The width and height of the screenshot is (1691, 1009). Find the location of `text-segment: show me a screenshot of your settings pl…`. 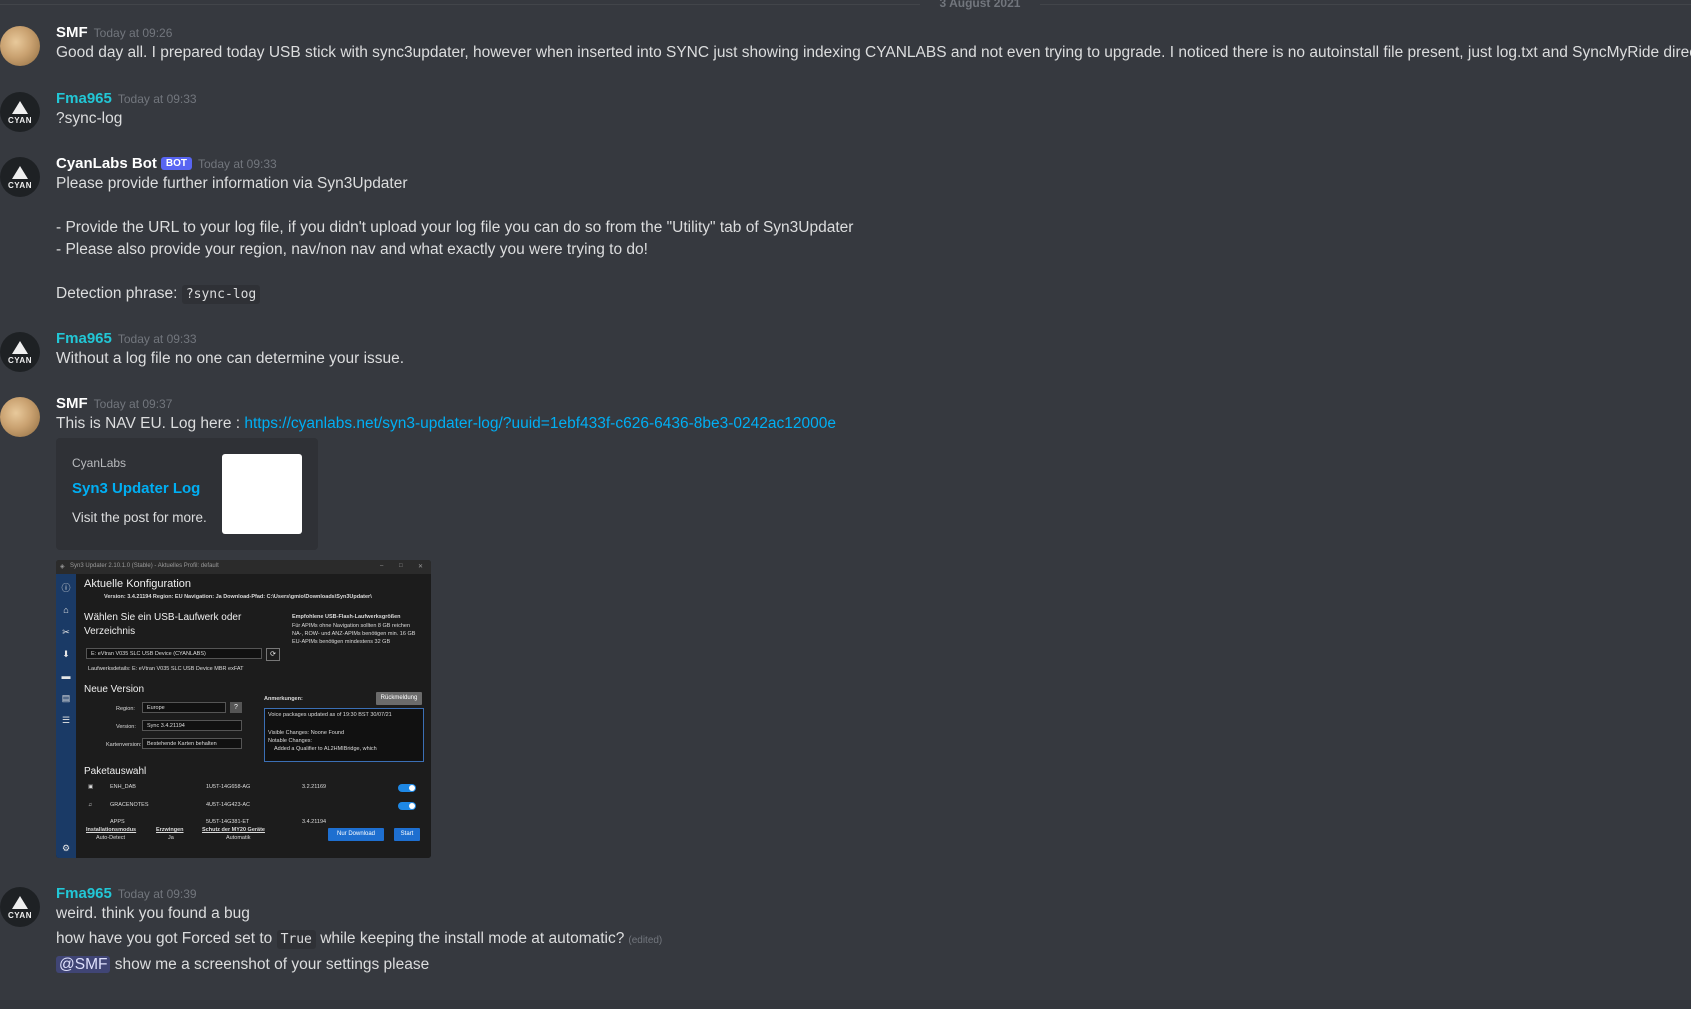

text-segment: show me a screenshot of your settings pl… is located at coordinates (270, 964).